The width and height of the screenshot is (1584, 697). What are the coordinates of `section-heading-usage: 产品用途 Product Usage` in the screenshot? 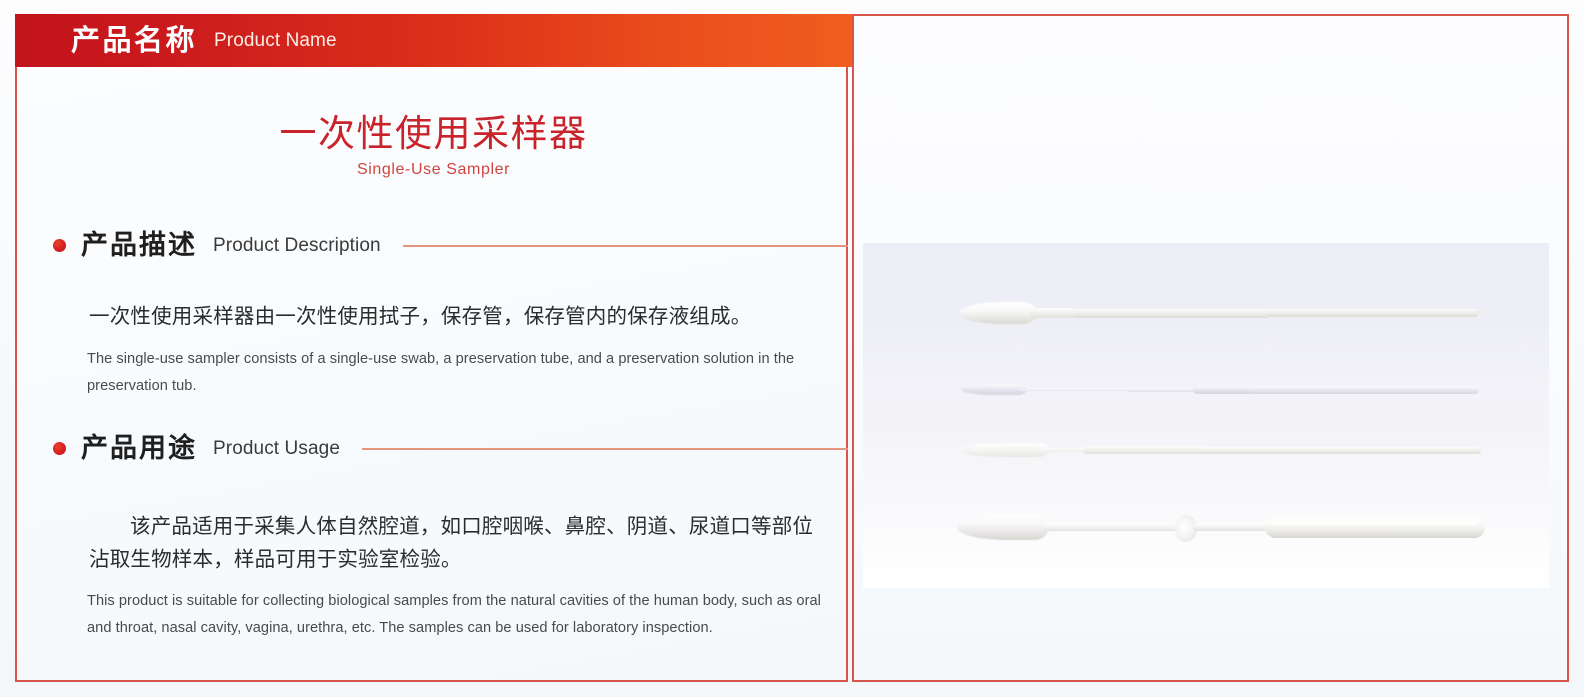 It's located at (450, 448).